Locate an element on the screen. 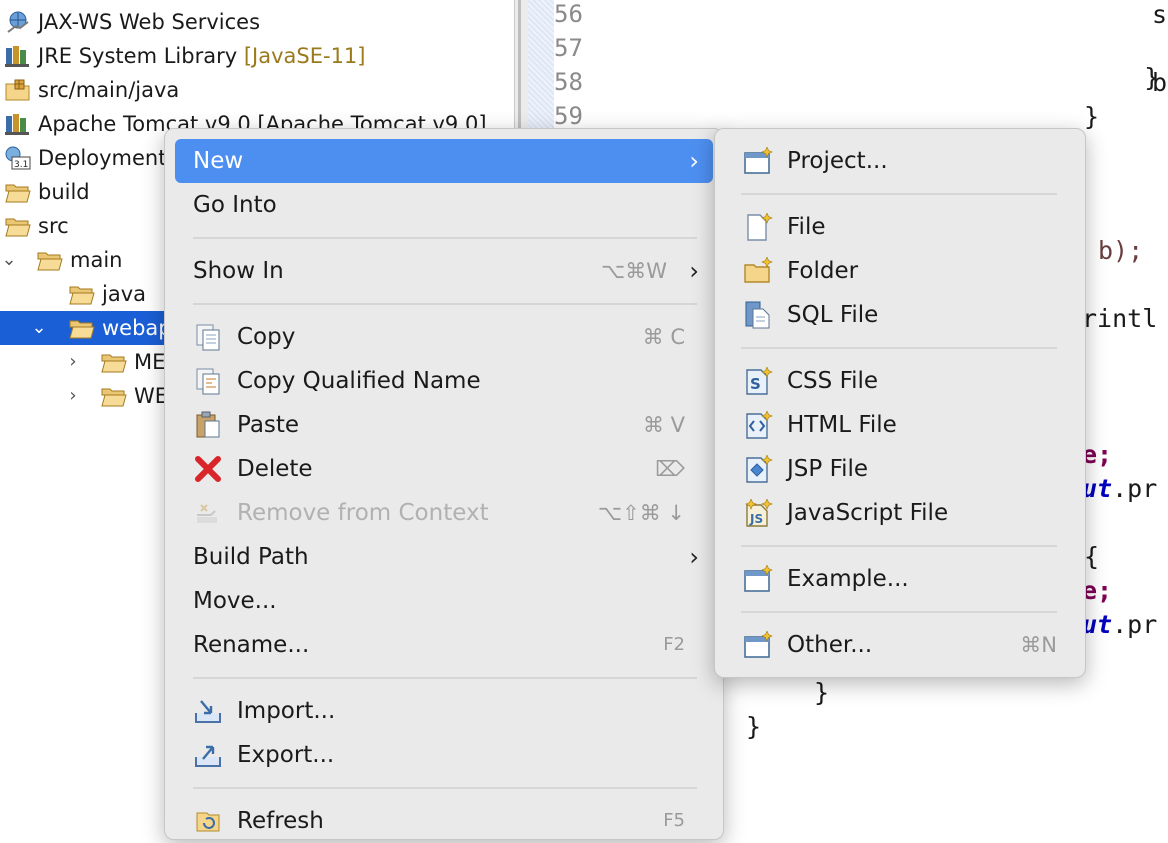  tree-item-label: JRE System Library is located at coordinates (138, 56).